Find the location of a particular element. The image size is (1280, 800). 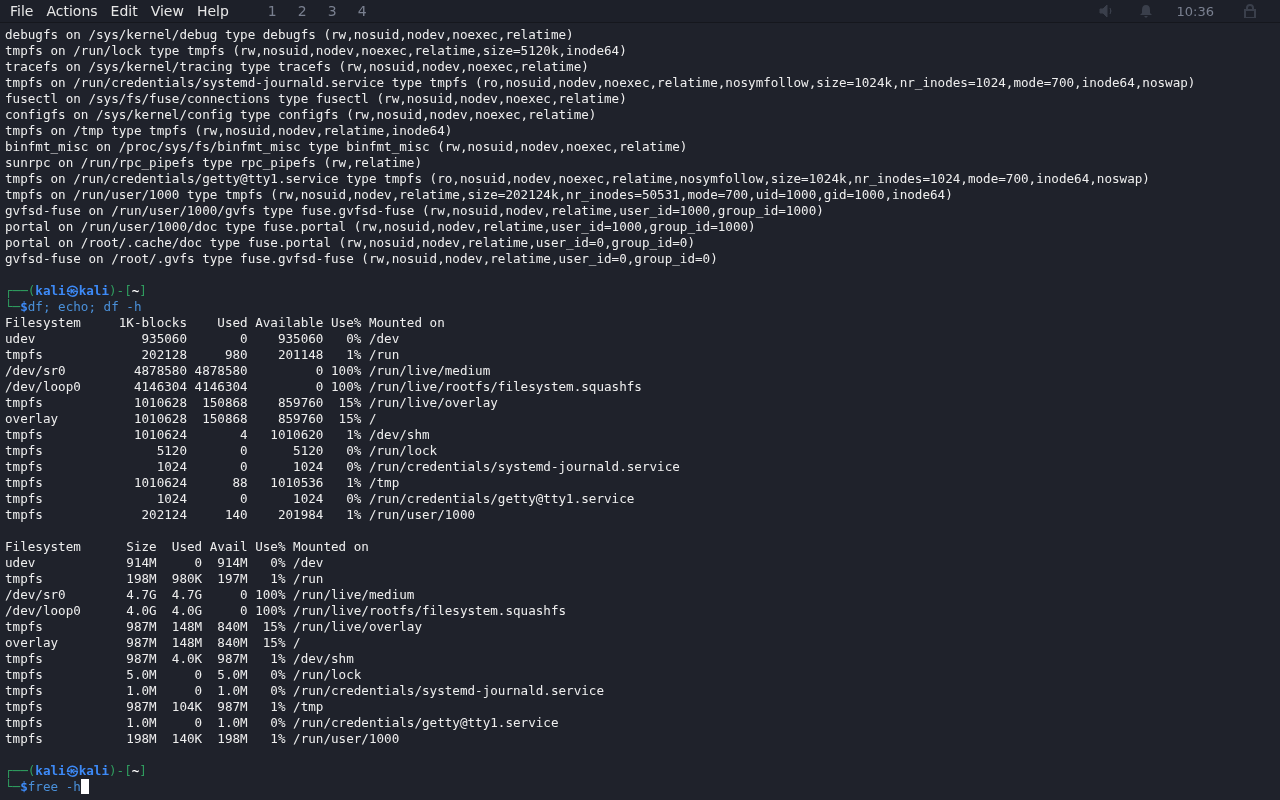

output-line: portal on /run/user/1000/doc type fuse.portal (rw,nosuid,nodev,relatime,user_id=1000,group_id=1000) is located at coordinates (381, 227).